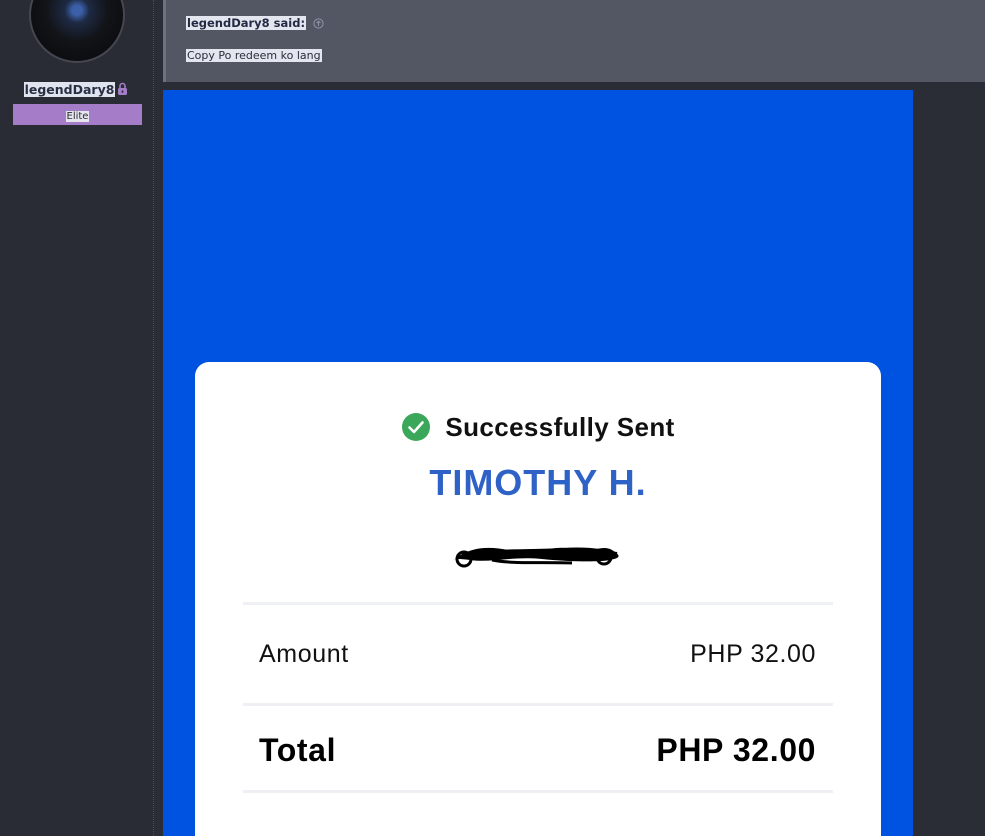 The image size is (985, 836). What do you see at coordinates (538, 482) in the screenshot?
I see `recipient-name: TIMOTHY H.` at bounding box center [538, 482].